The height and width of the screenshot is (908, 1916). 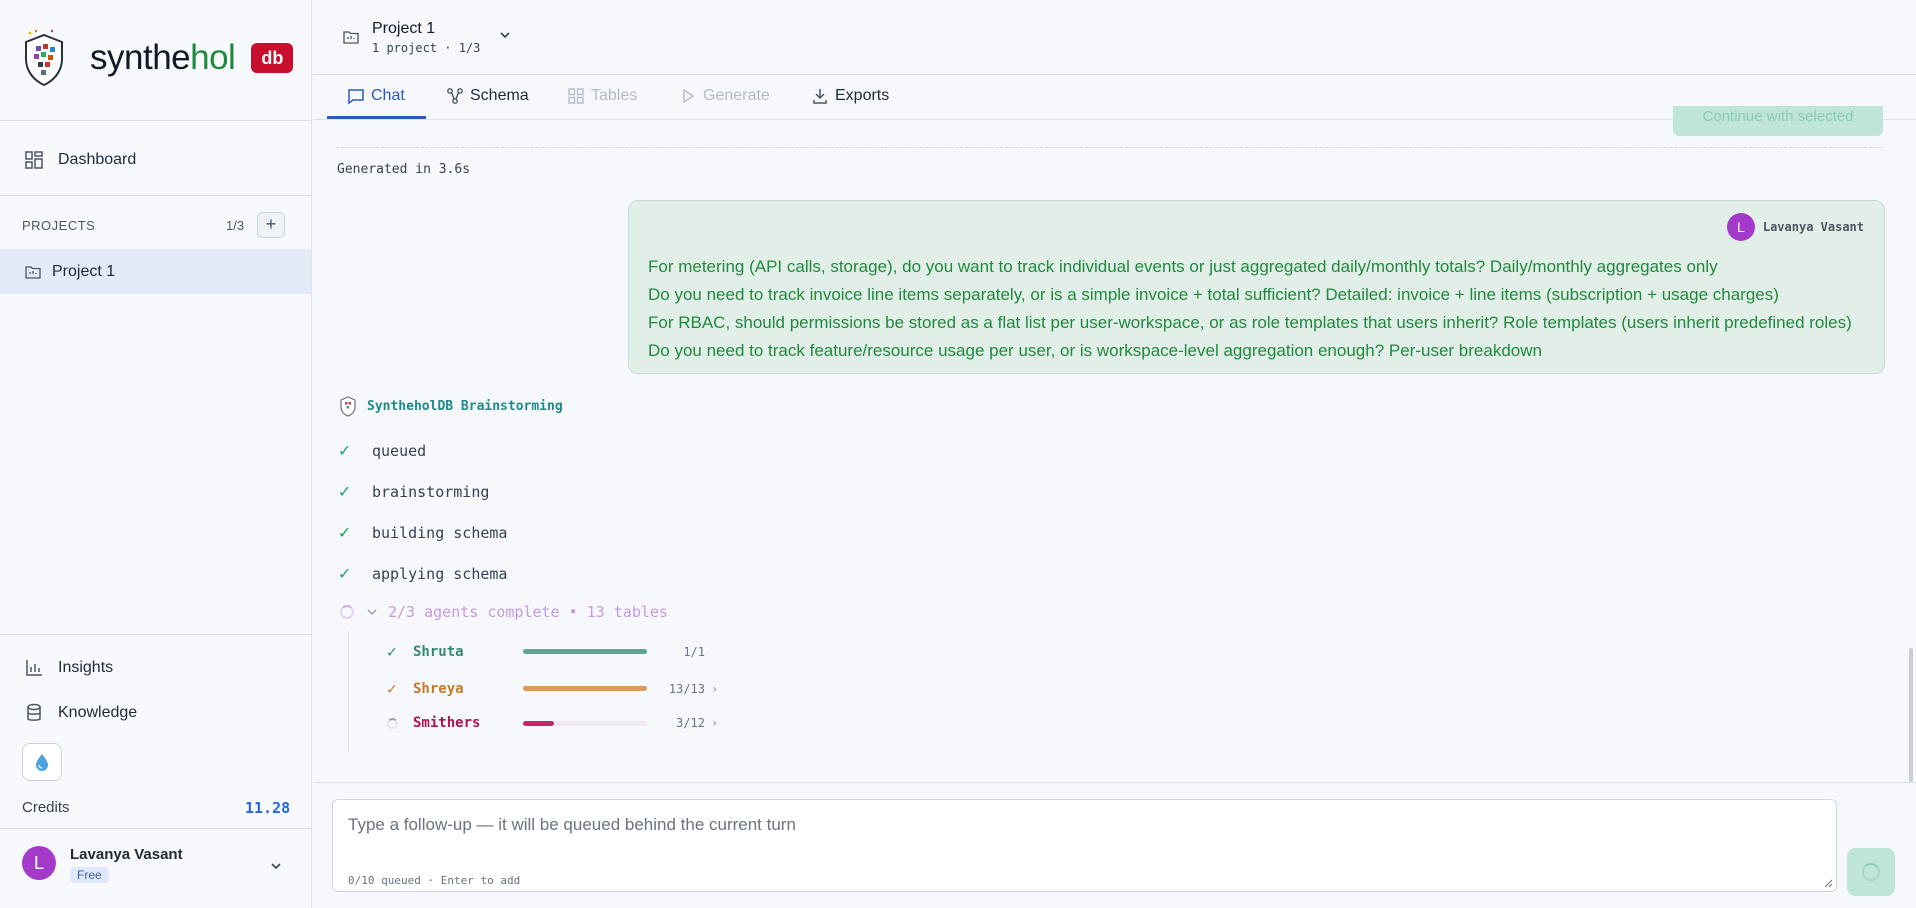 What do you see at coordinates (694, 651) in the screenshot?
I see `agent-count: 1/1` at bounding box center [694, 651].